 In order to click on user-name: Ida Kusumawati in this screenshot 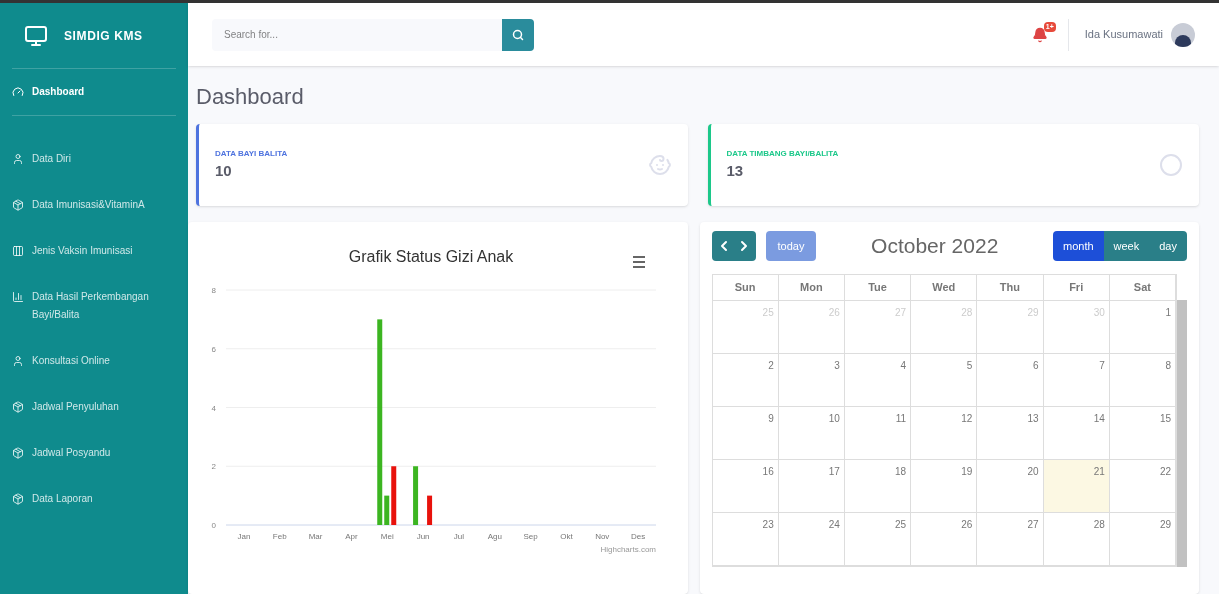, I will do `click(1123, 34)`.